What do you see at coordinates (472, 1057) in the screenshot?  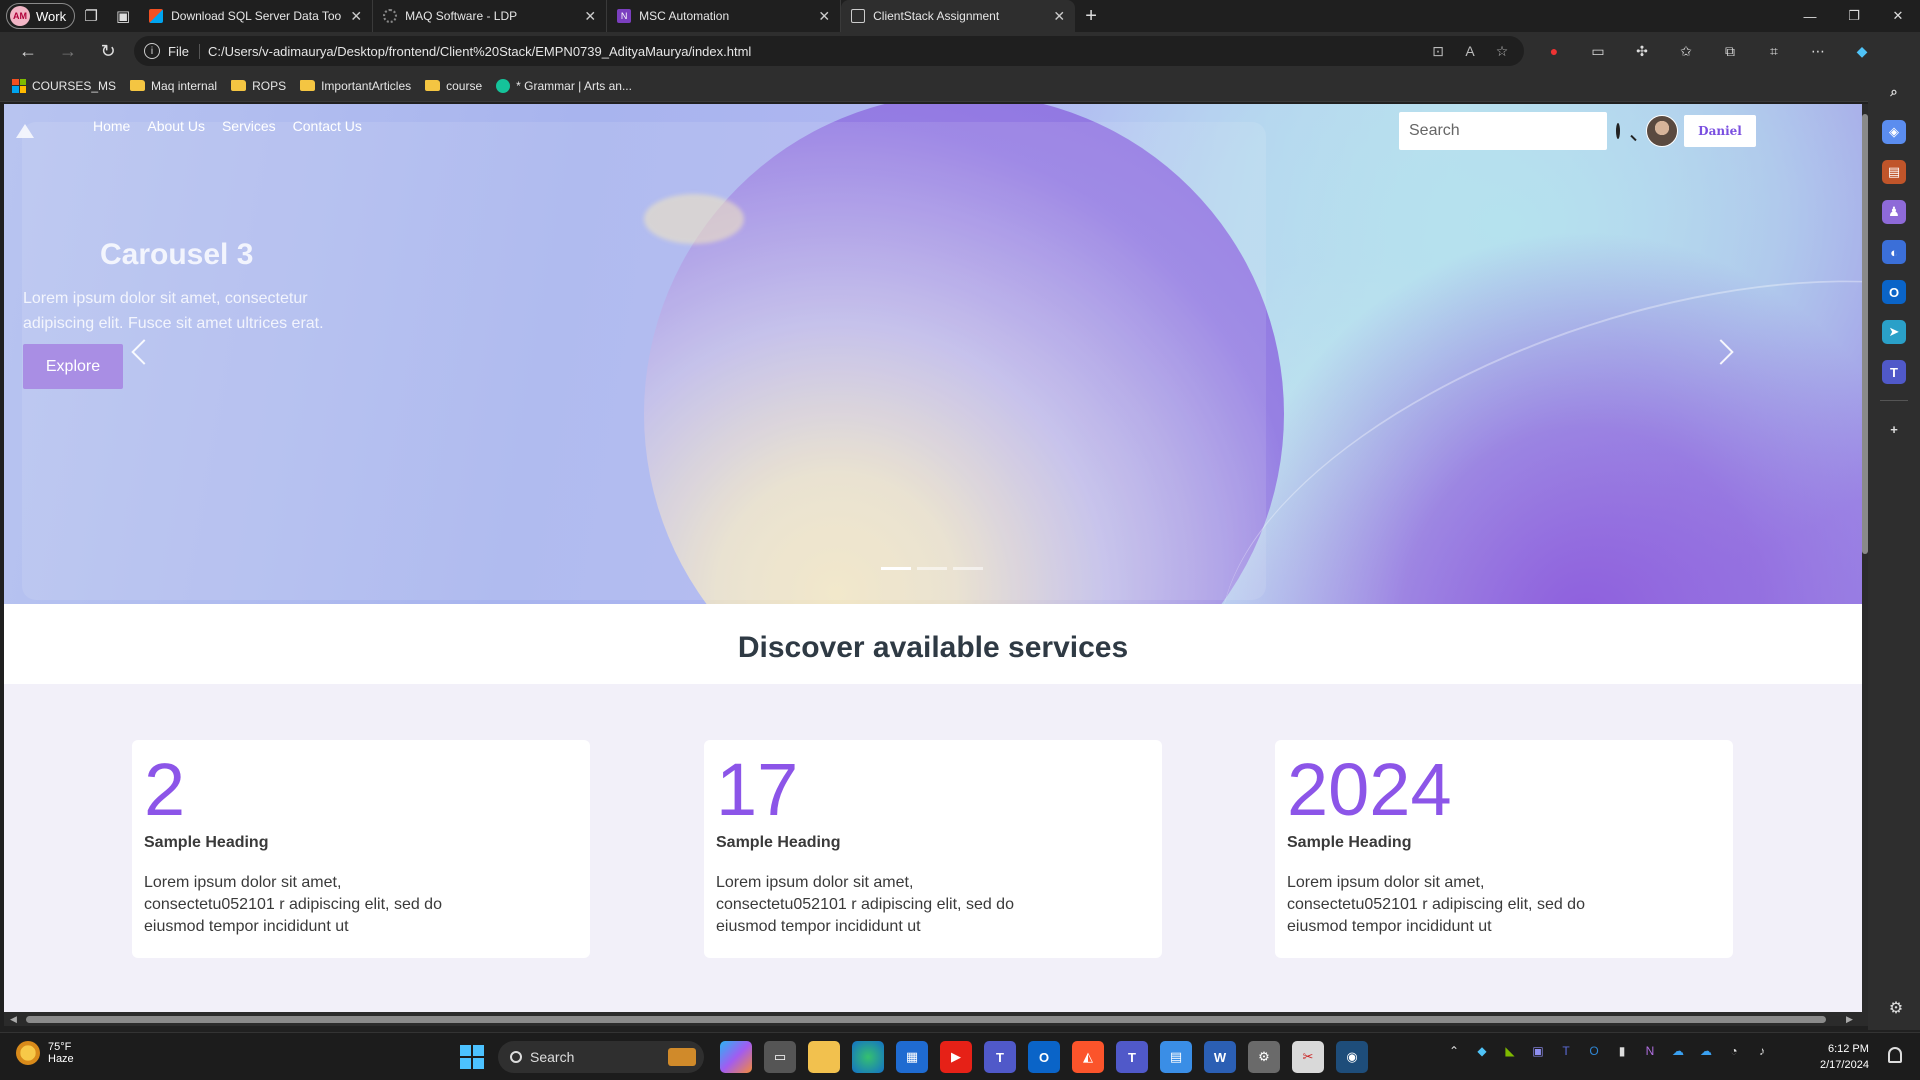 I see `windows-start-icon` at bounding box center [472, 1057].